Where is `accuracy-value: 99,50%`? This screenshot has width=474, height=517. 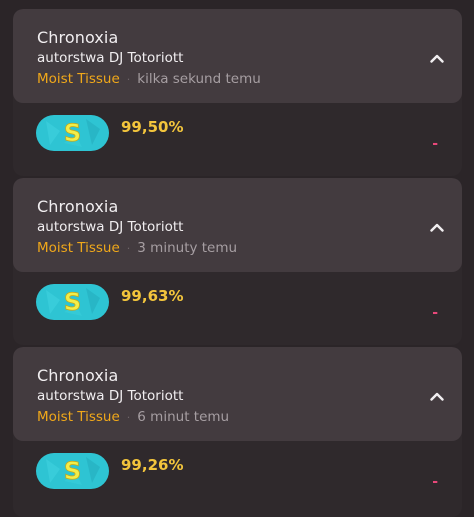 accuracy-value: 99,50% is located at coordinates (152, 127).